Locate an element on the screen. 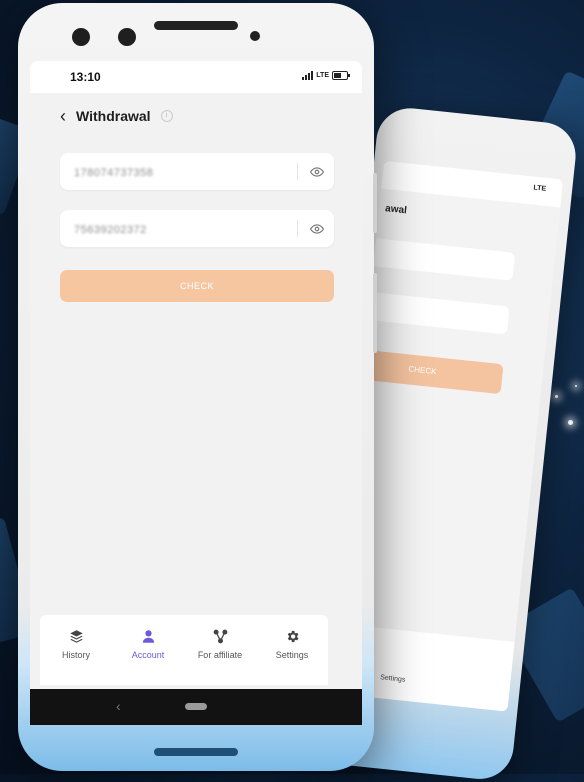 The image size is (584, 782). card-number-input is located at coordinates (179, 229).